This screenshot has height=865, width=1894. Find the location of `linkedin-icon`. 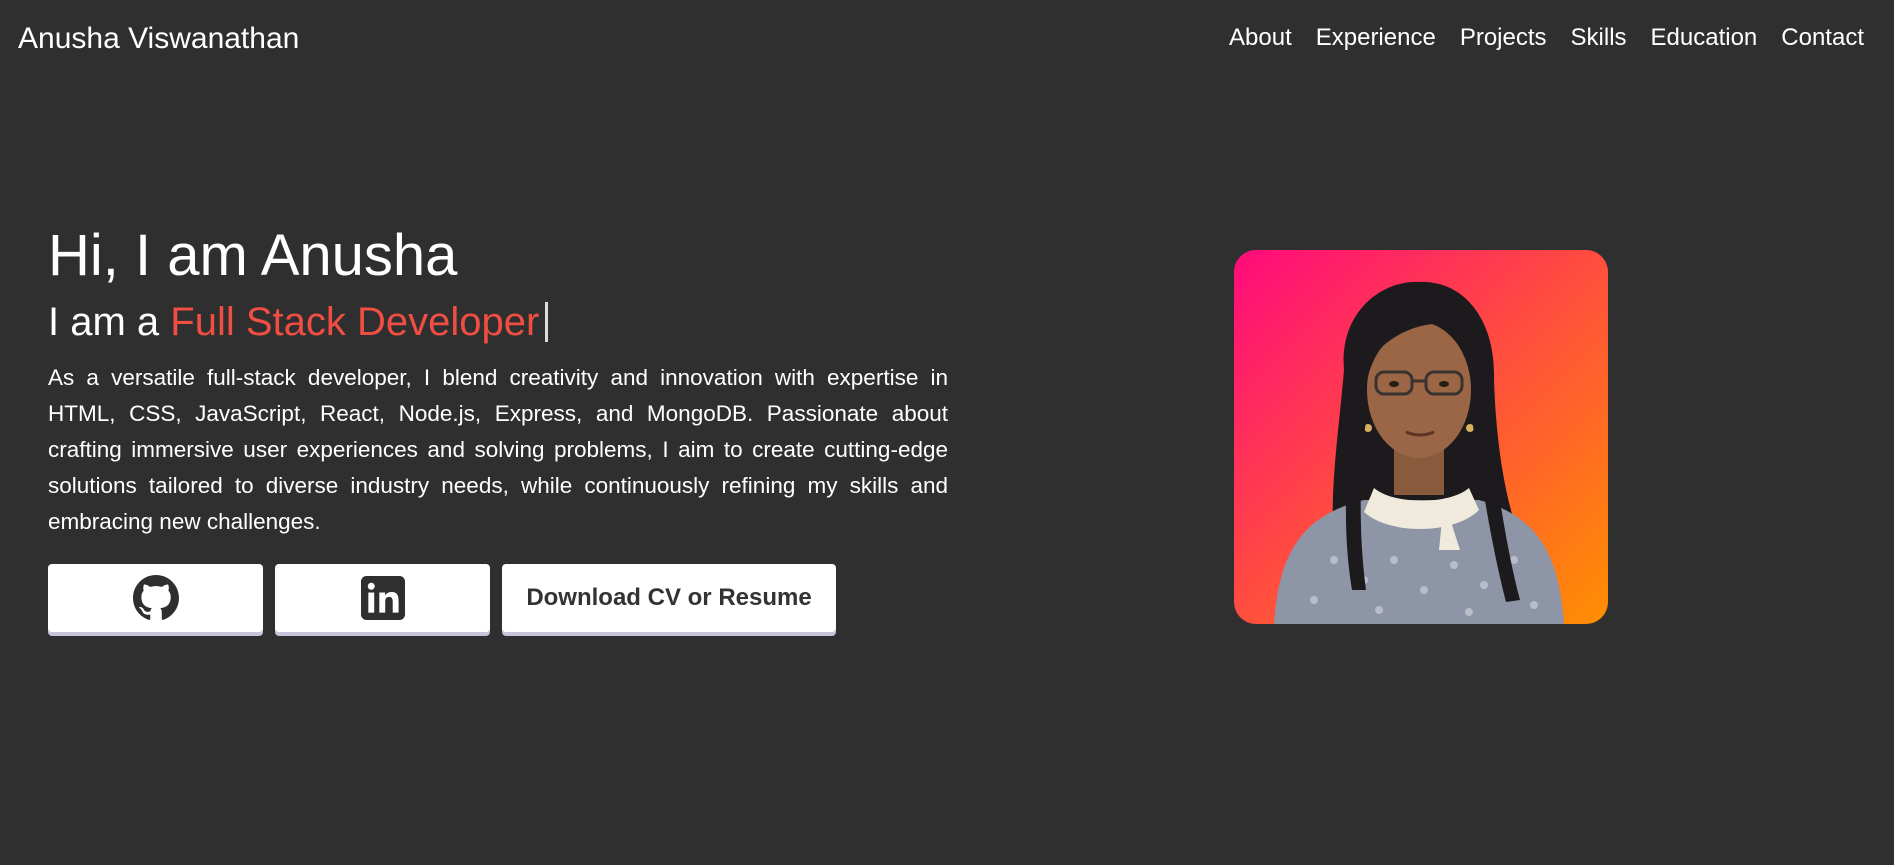

linkedin-icon is located at coordinates (382, 598).